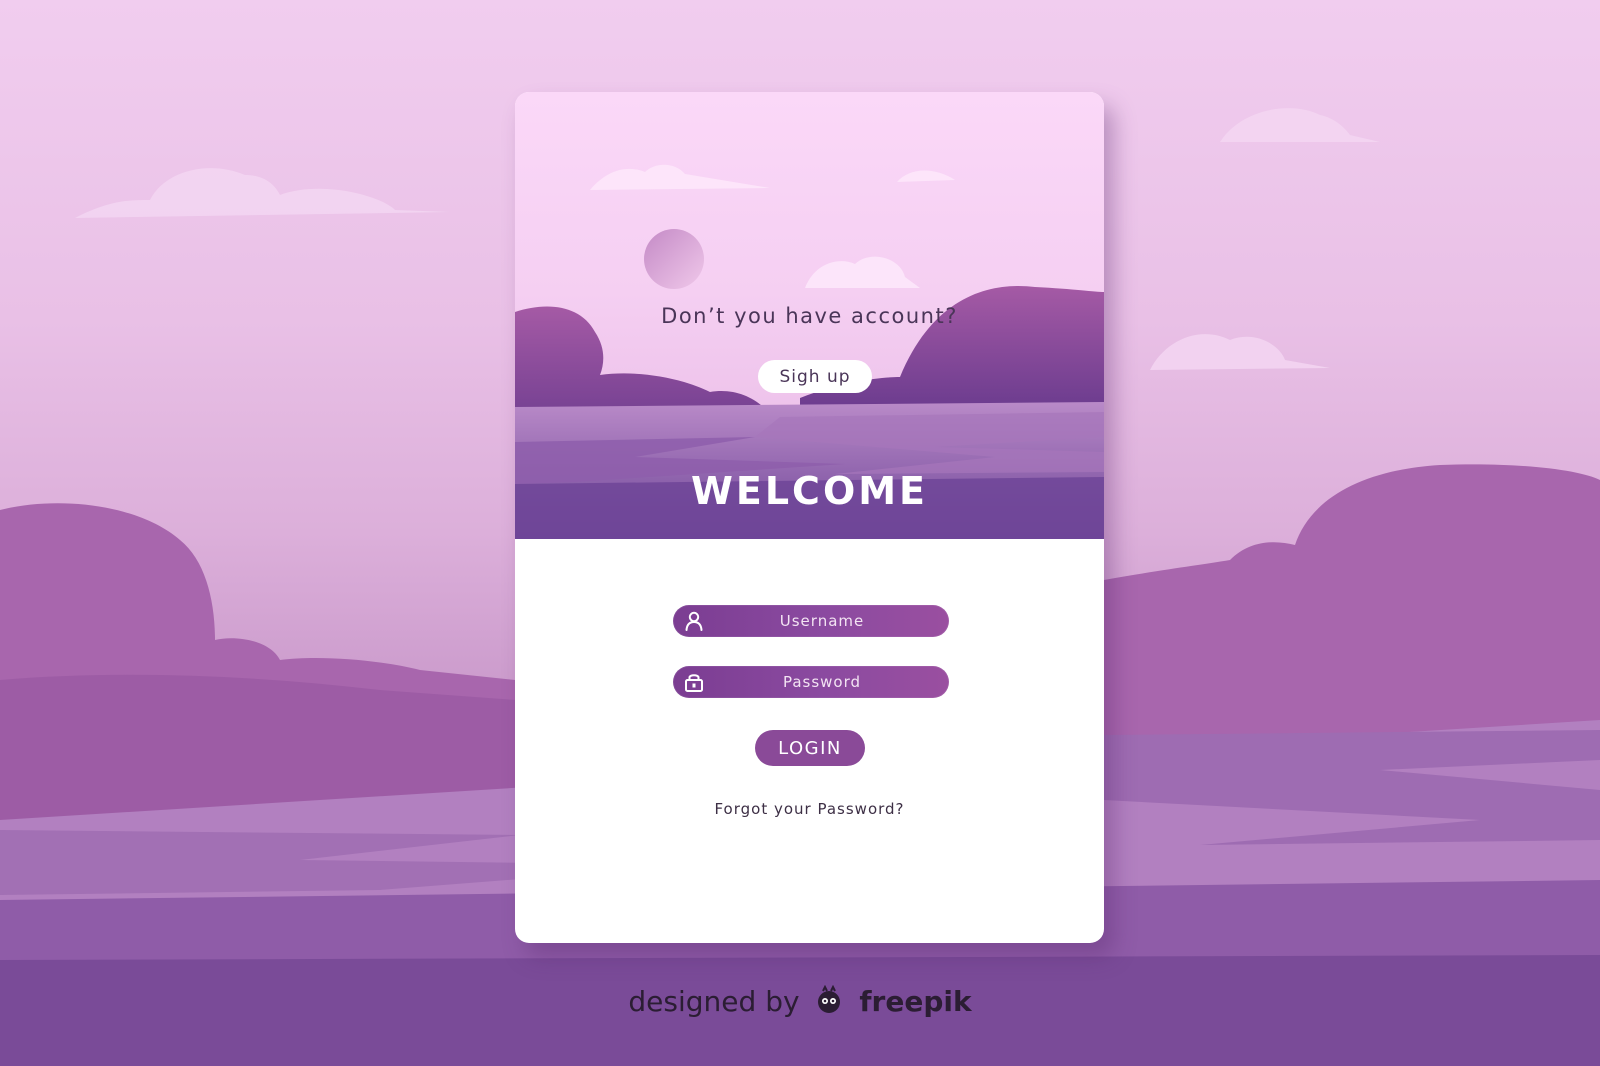  Describe the element at coordinates (829, 999) in the screenshot. I see `freepik-logo-icon` at that location.